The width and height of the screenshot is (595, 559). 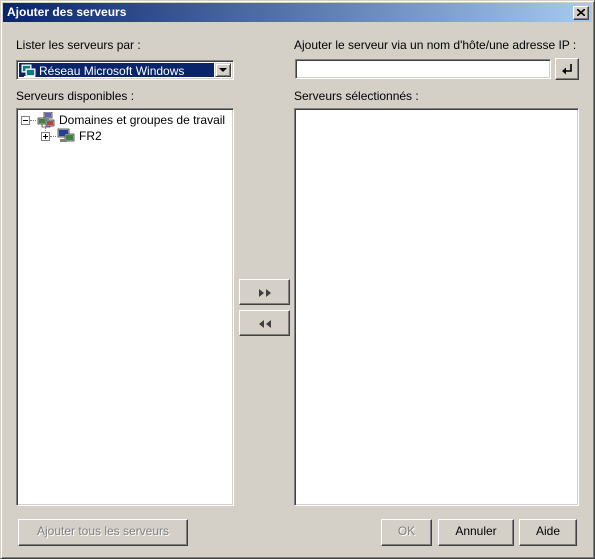 What do you see at coordinates (112, 71) in the screenshot?
I see `list-by-selected-text: Réseau Microsoft Windows` at bounding box center [112, 71].